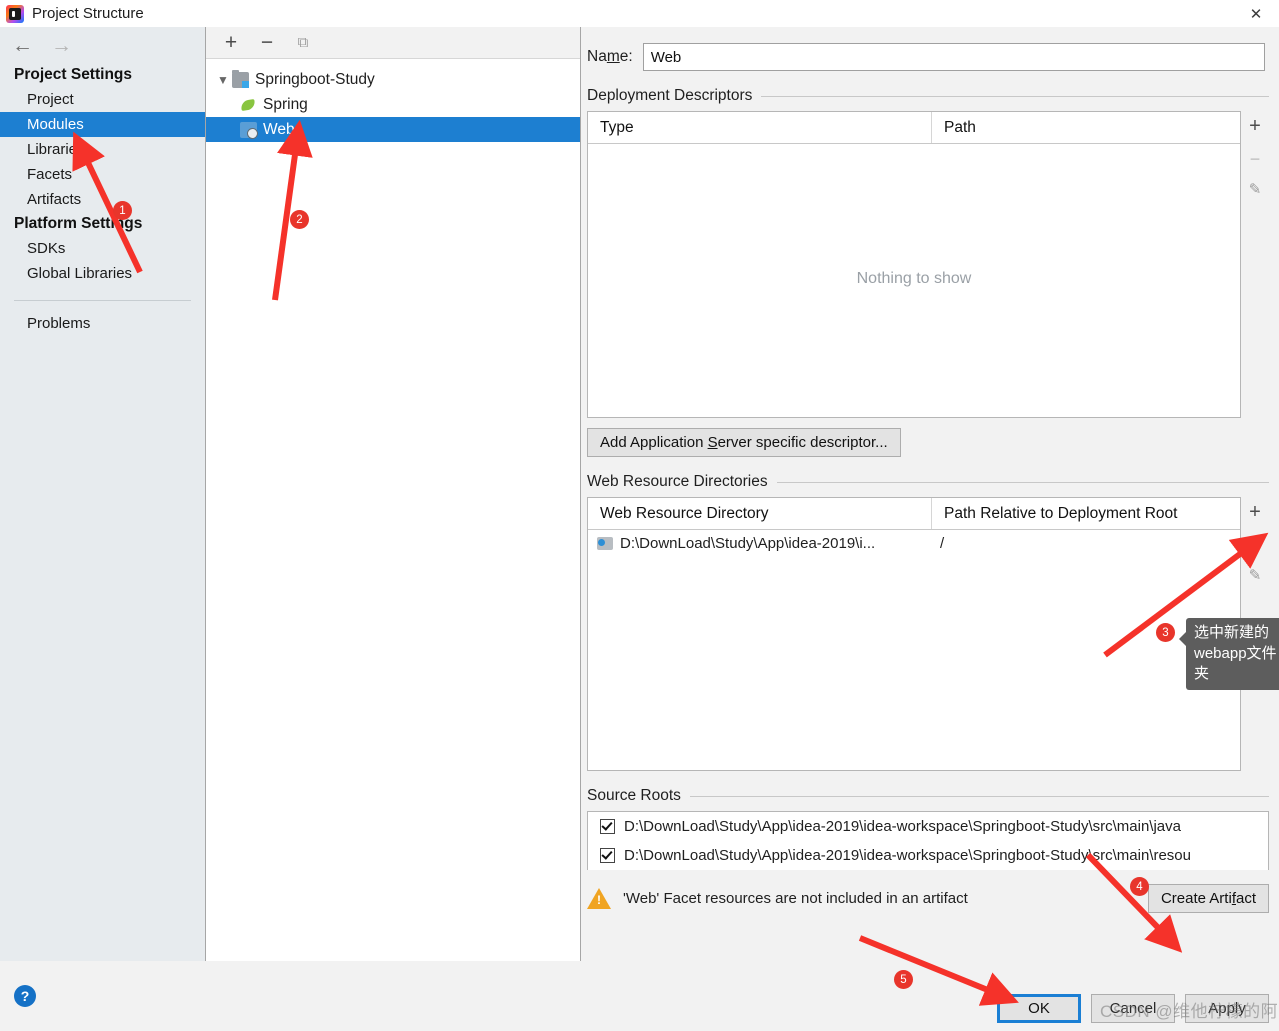 The height and width of the screenshot is (1031, 1279). What do you see at coordinates (393, 43) in the screenshot?
I see `modules-toolbar: + − ⧉` at bounding box center [393, 43].